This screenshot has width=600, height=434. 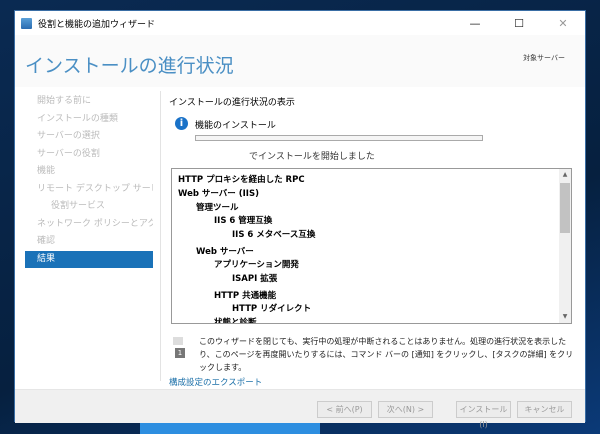 What do you see at coordinates (563, 23) in the screenshot?
I see `close-button: ✕` at bounding box center [563, 23].